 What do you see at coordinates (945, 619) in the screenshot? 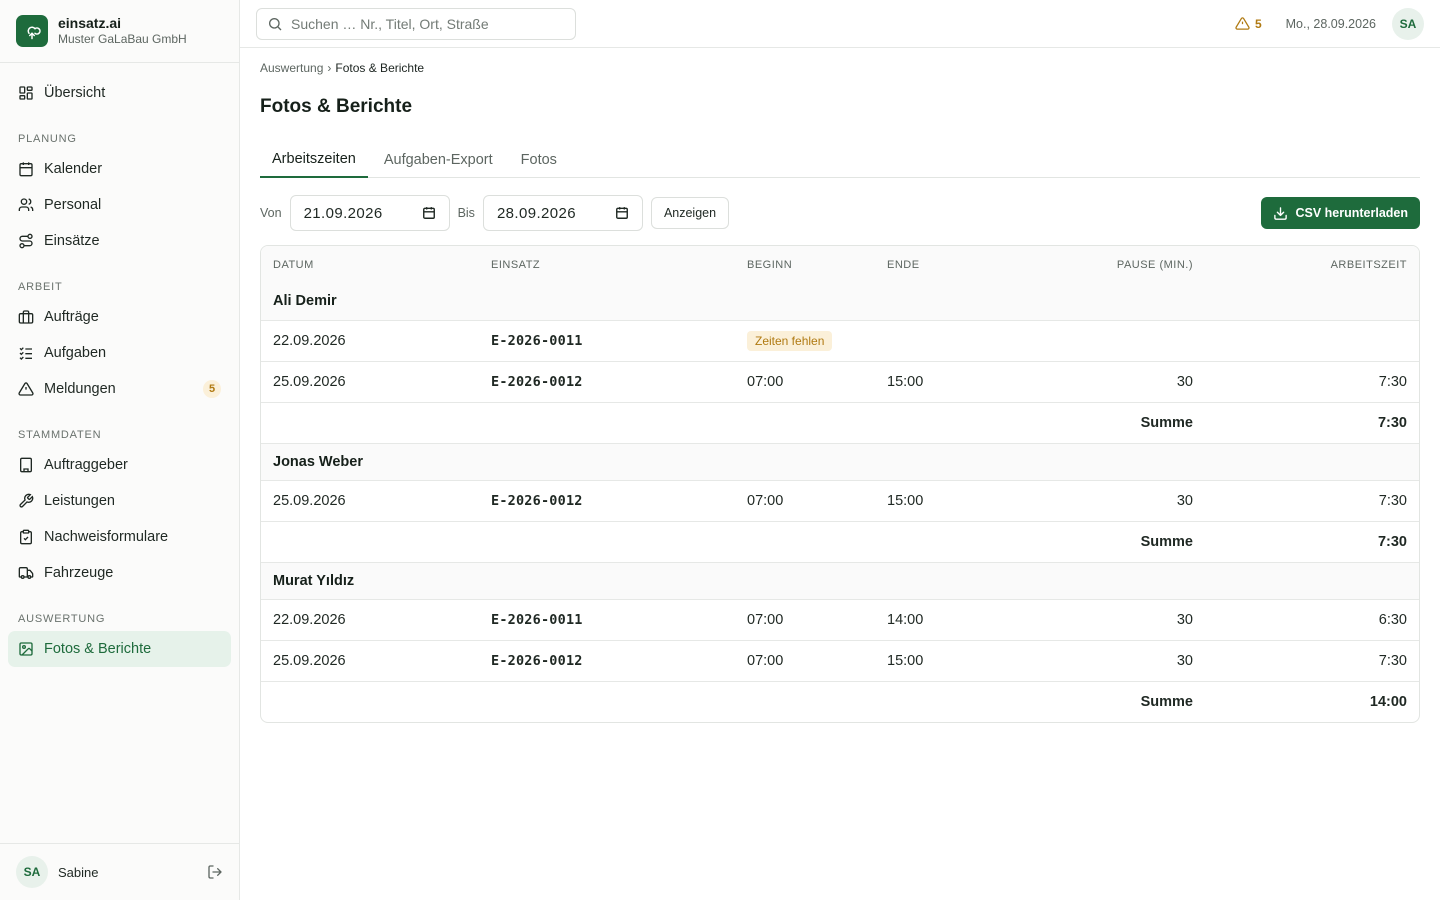
I see `cell-ende: 14:00` at bounding box center [945, 619].